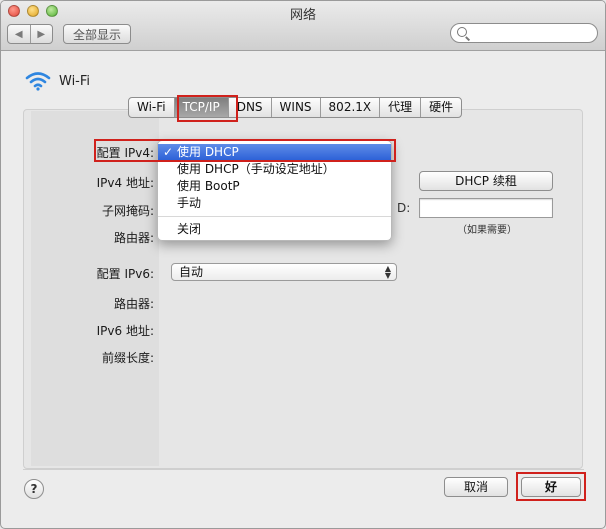  I want to click on tab-bar: Wi-Fi TCP/IP DNS WINS 802.1X 代理 硬件, so click(295, 107).